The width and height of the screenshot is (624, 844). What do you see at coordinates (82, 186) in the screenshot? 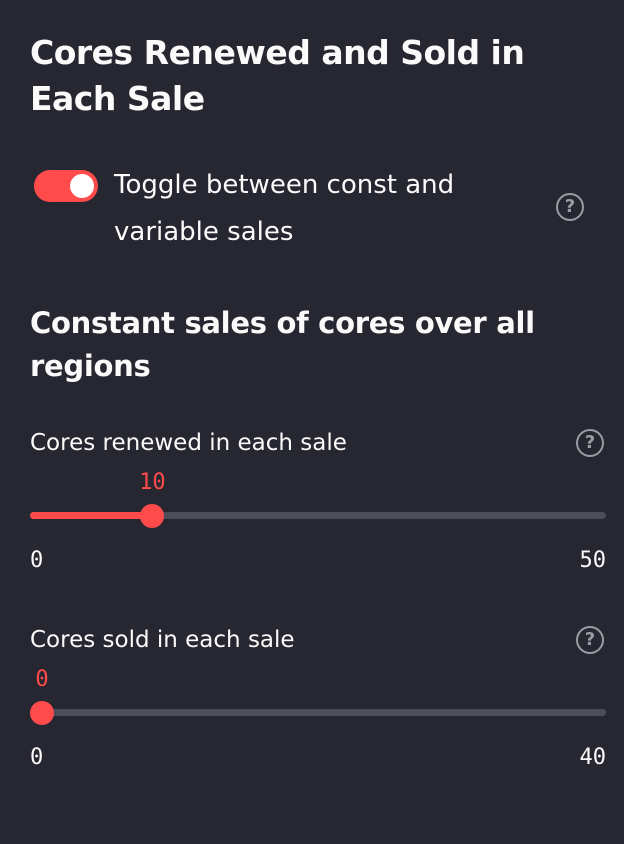
I see `toggle-knob` at bounding box center [82, 186].